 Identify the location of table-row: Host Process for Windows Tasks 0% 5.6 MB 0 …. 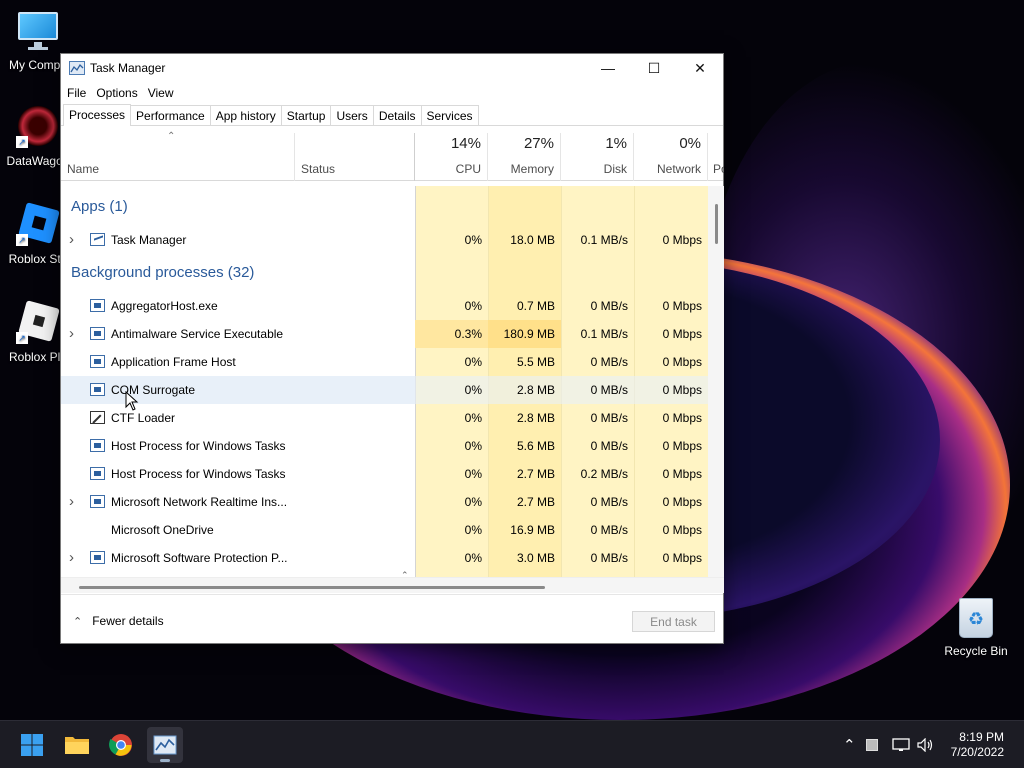
(384, 446).